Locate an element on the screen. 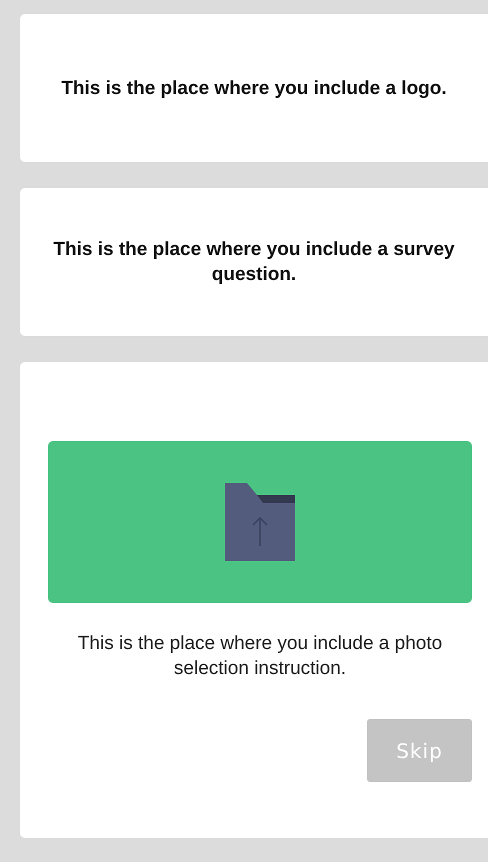 The height and width of the screenshot is (862, 488). folder-upload-icon is located at coordinates (260, 522).